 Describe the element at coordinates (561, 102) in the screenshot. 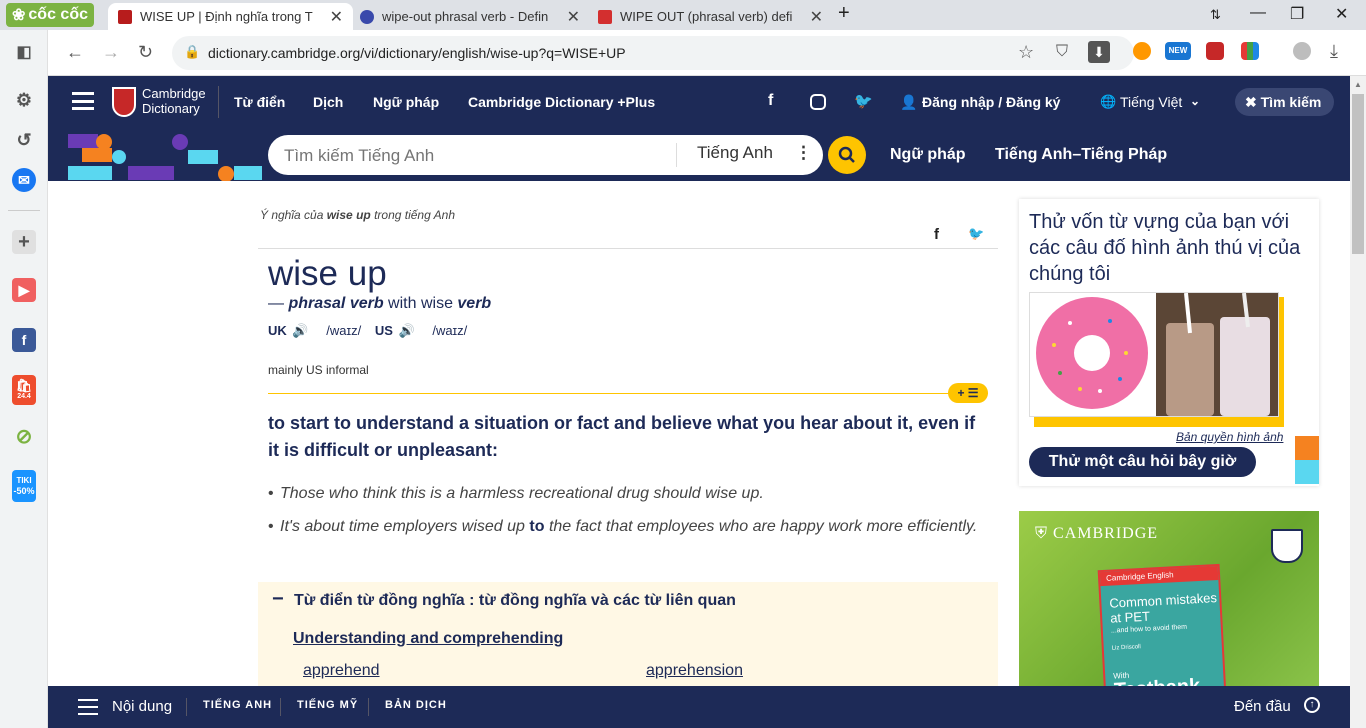

I see `nav-plus: Cambridge Dictionary +Plus` at that location.